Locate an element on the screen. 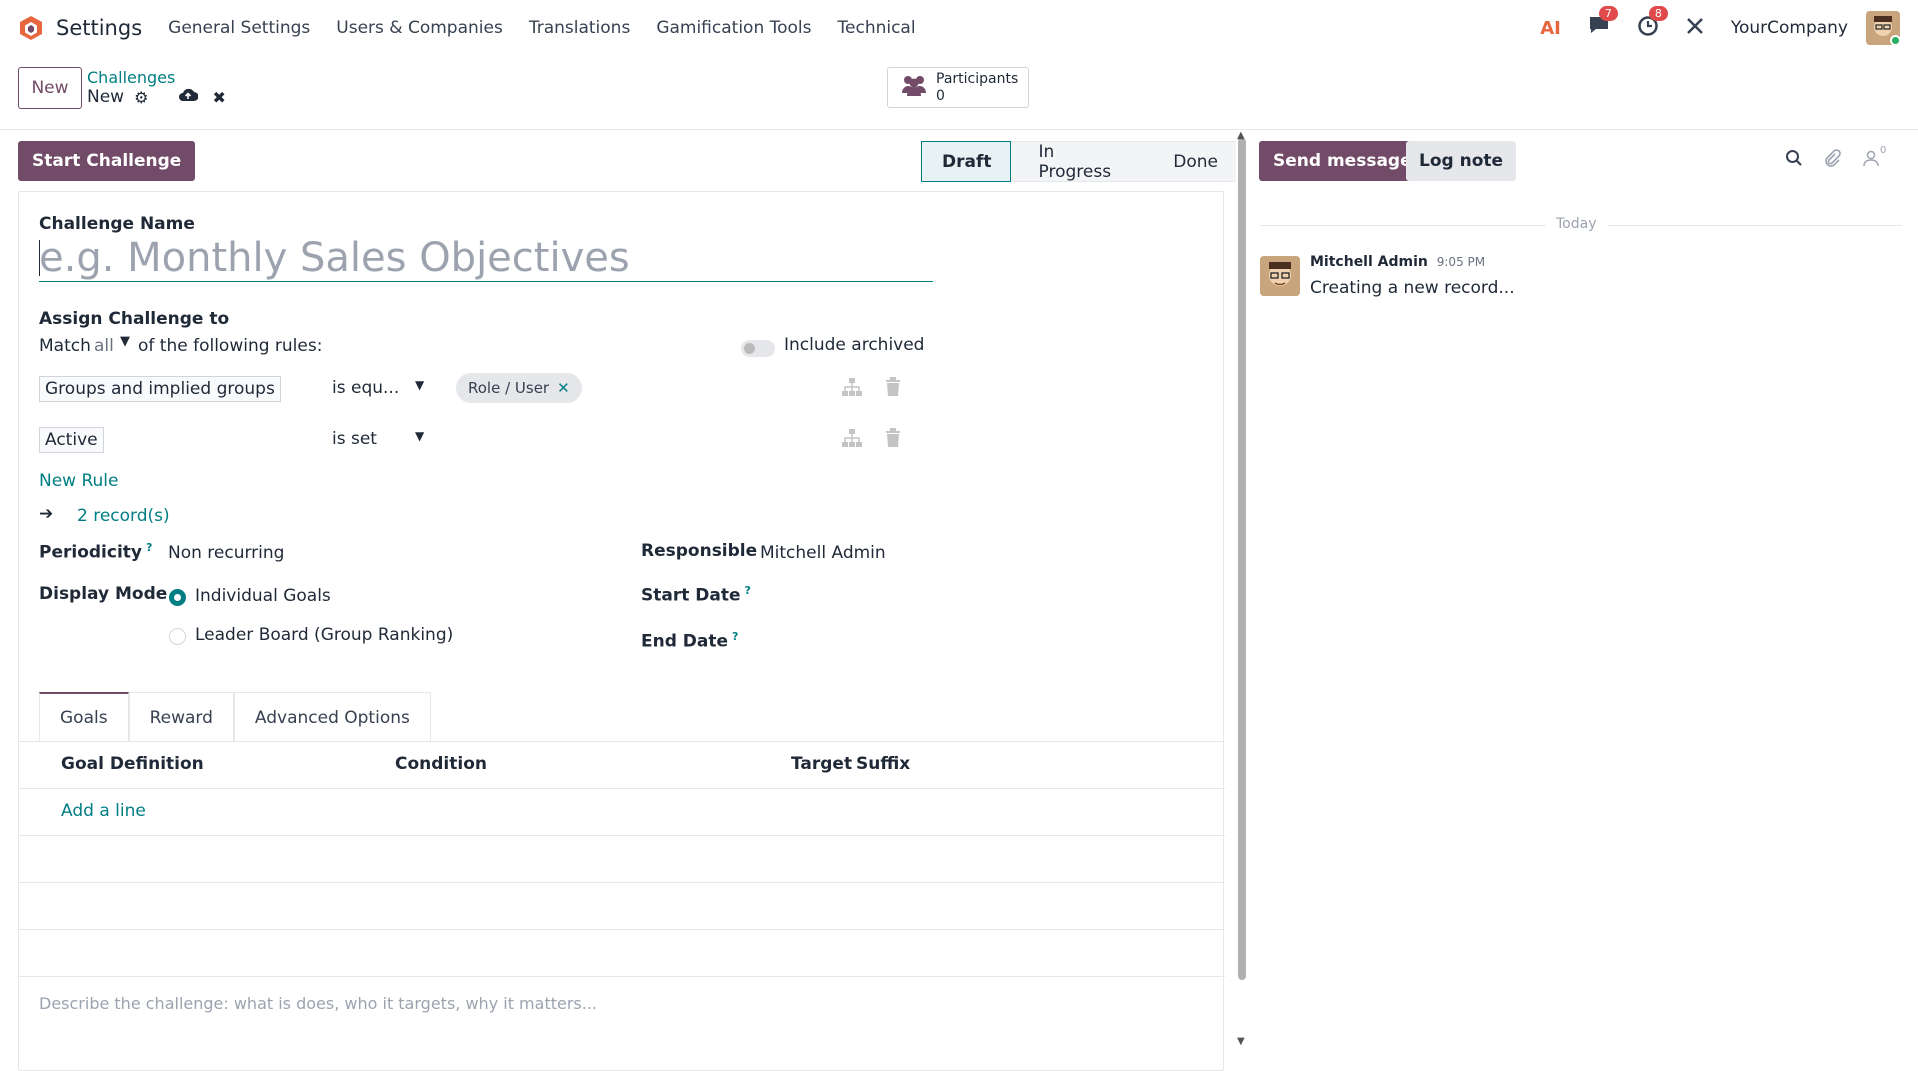  message-author-avatar is located at coordinates (1280, 276).